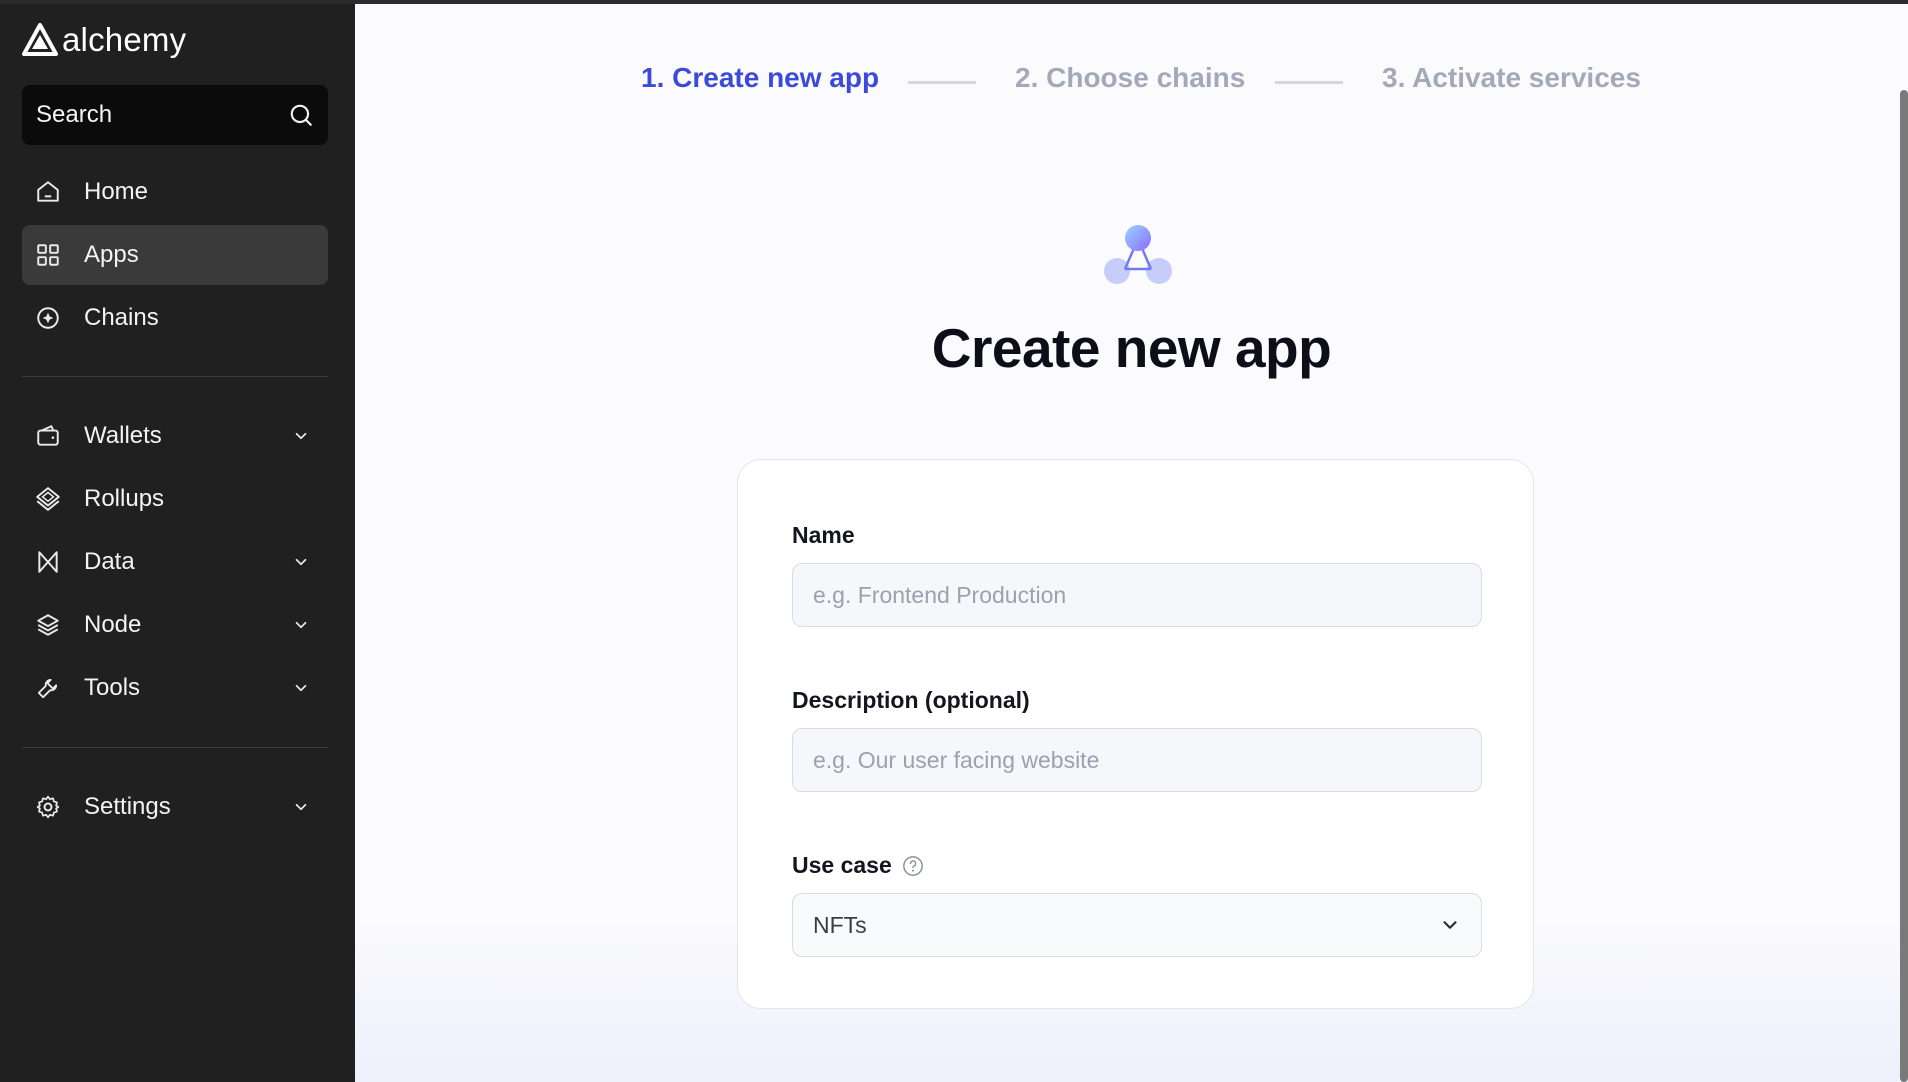  Describe the element at coordinates (840, 924) in the screenshot. I see `use-case-value: NFTs` at that location.